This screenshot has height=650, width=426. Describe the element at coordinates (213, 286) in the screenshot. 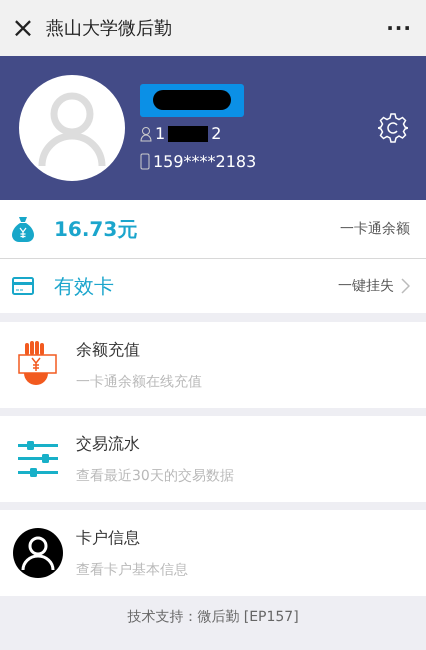

I see `card-row: 有效卡 一键挂失` at that location.